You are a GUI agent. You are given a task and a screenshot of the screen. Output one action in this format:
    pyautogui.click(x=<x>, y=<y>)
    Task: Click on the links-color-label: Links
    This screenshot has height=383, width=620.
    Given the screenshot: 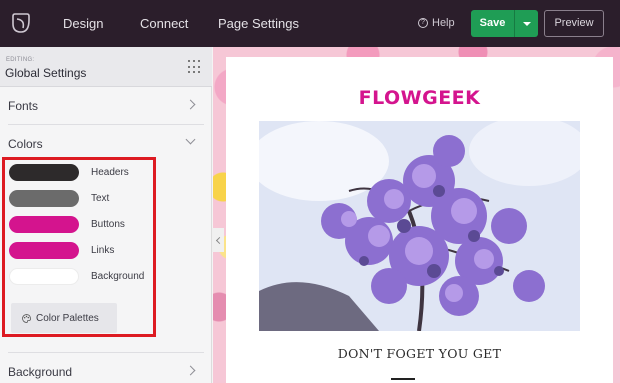 What is the action you would take?
    pyautogui.click(x=103, y=250)
    